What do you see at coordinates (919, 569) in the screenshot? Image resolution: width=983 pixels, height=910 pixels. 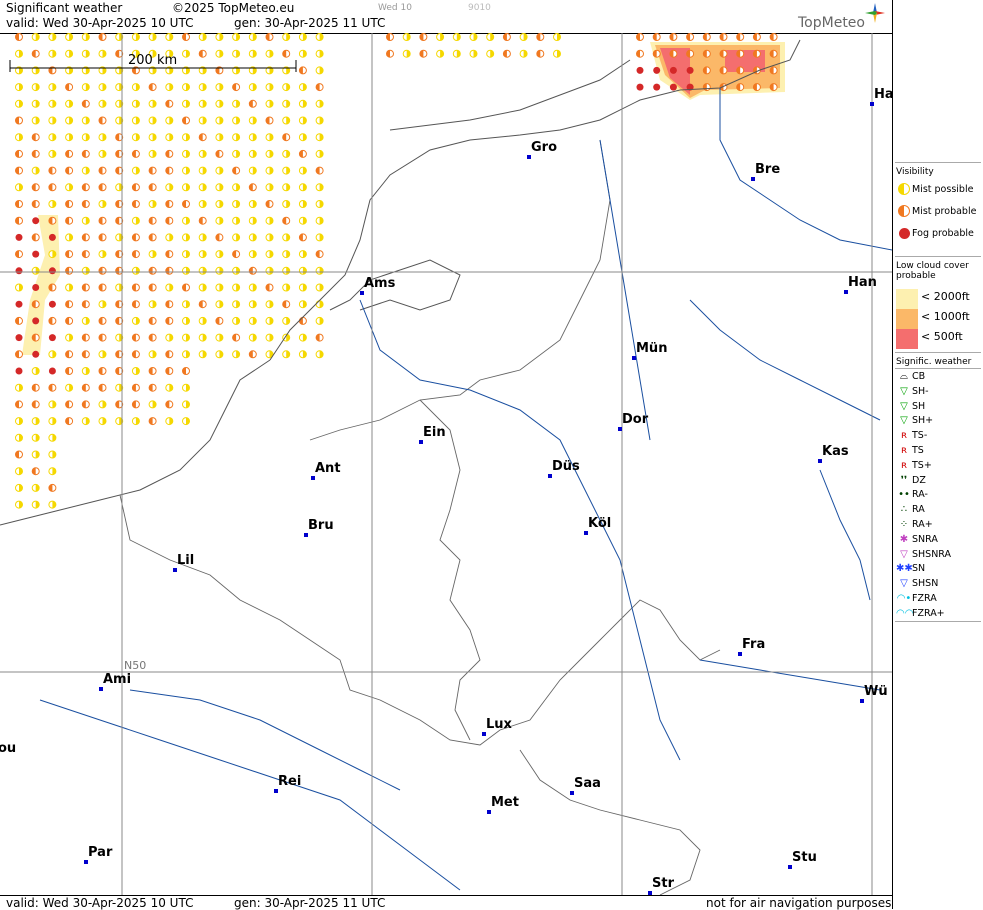 I see `legend-label: SN` at bounding box center [919, 569].